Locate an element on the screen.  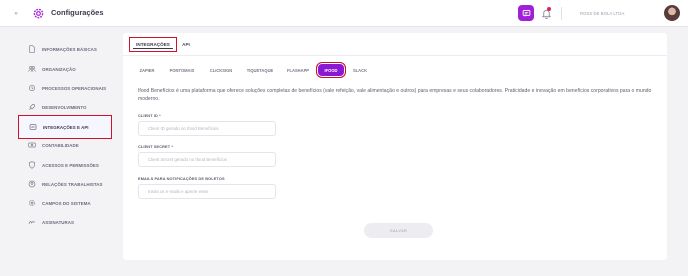
company-name: ROSS DE BOLA LTDA. is located at coordinates (602, 13).